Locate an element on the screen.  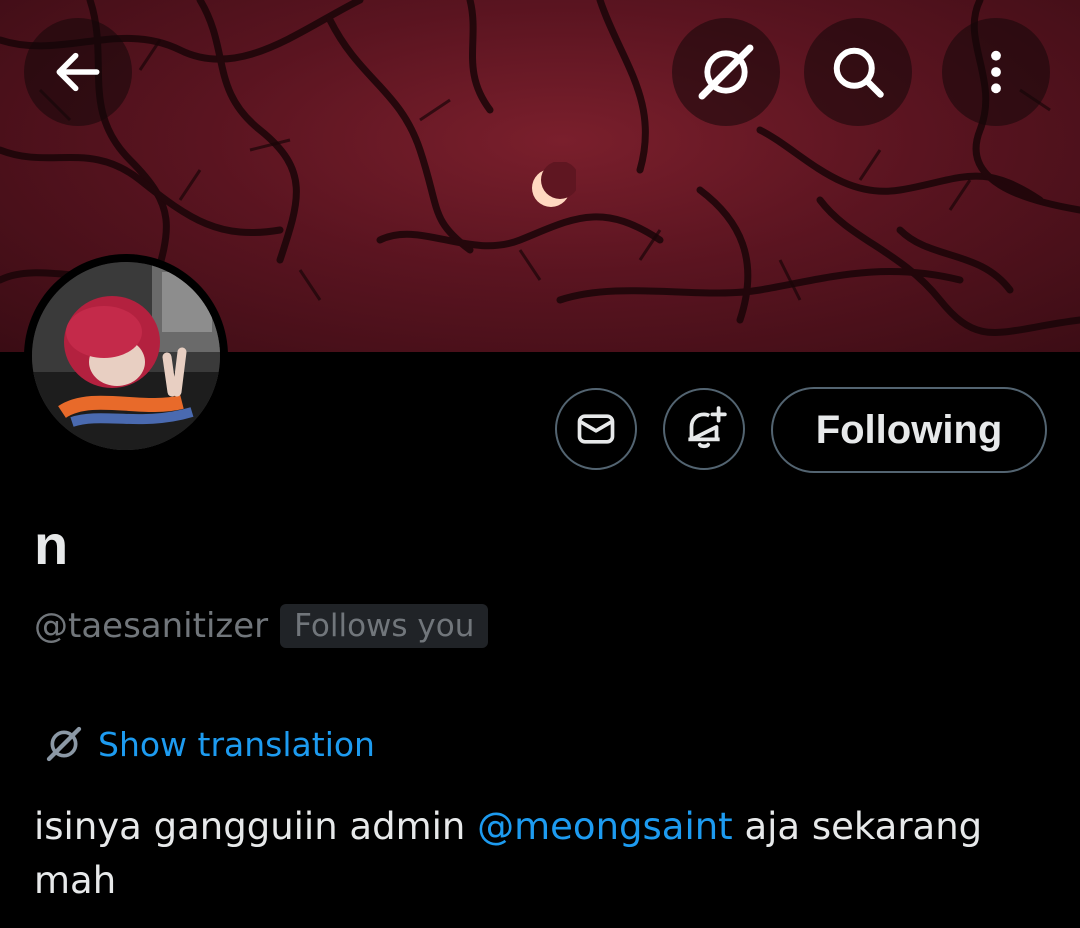
bio-text-prefix: isinya gangguiin admin is located at coordinates (256, 826).